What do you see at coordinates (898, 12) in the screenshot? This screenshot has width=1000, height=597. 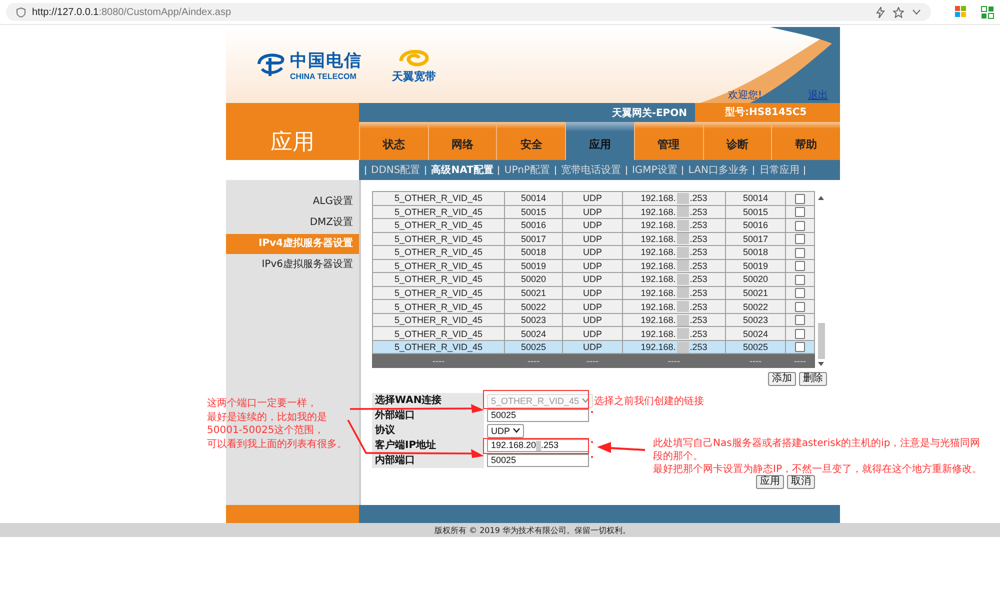 I see `star-icon` at bounding box center [898, 12].